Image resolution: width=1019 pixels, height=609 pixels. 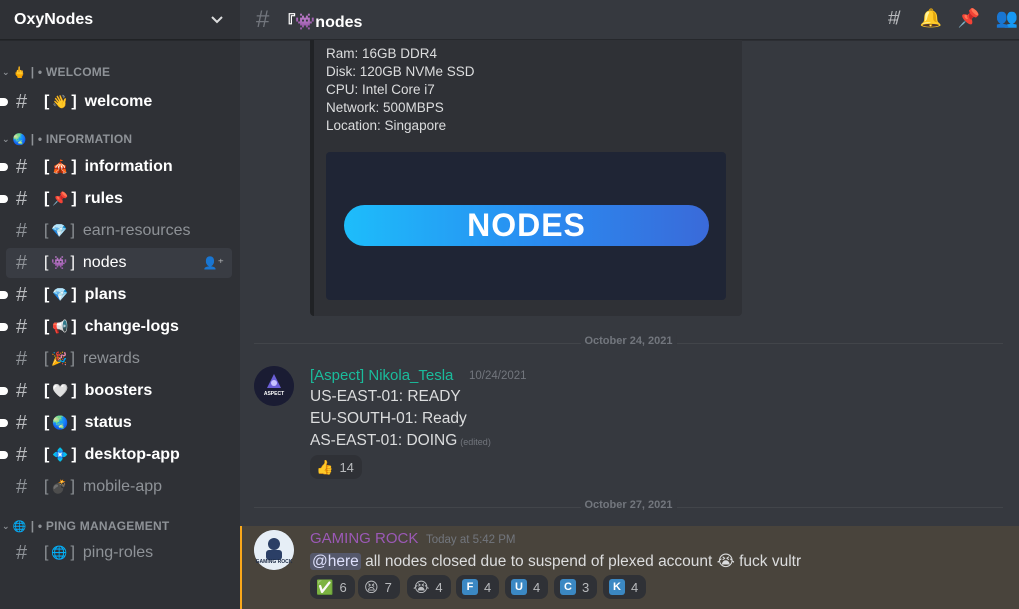 I want to click on chevron-down-icon, so click(x=217, y=20).